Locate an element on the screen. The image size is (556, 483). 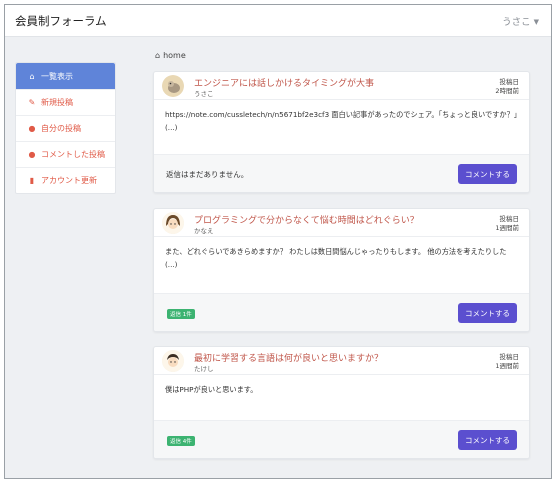
post-header: エンジニアには話しかけるタイミングが大事 うさこ 投稿日 2時間前 is located at coordinates (341, 86).